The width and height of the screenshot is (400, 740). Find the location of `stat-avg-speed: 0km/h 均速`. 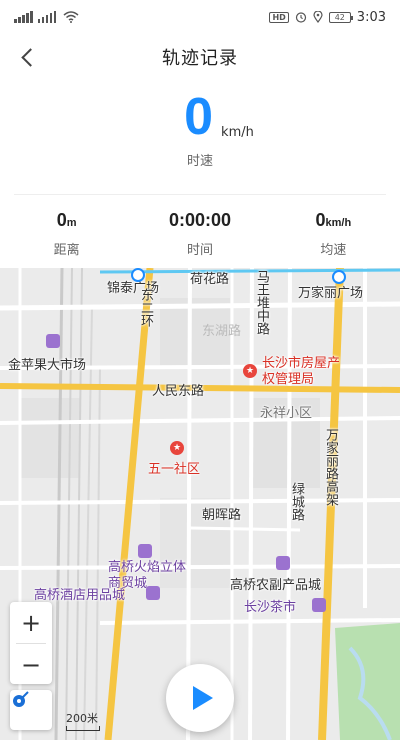

stat-avg-speed: 0km/h 均速 is located at coordinates (333, 235).